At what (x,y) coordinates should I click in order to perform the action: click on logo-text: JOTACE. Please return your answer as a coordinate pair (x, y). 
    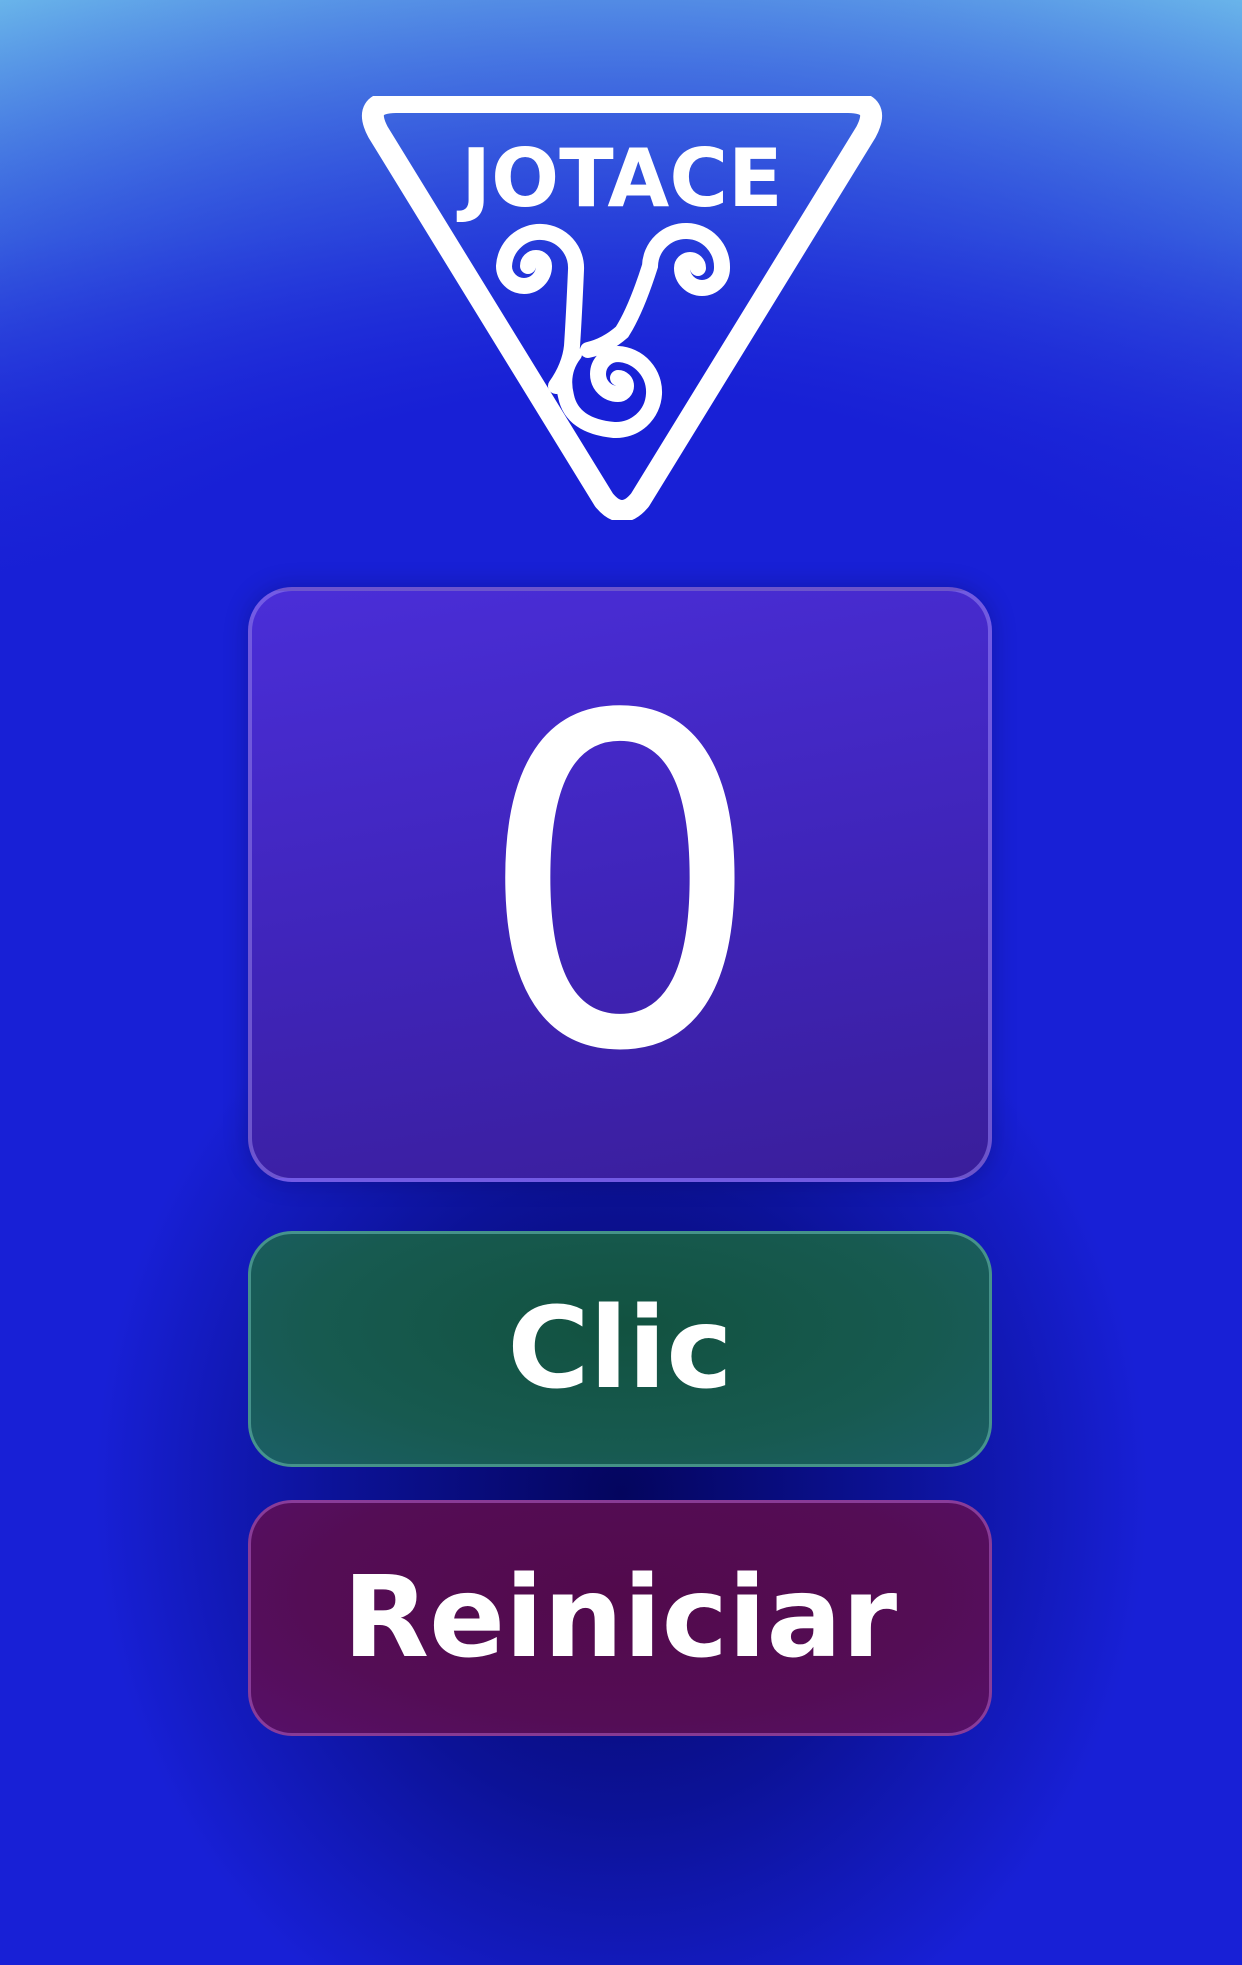
    Looking at the image, I should click on (619, 178).